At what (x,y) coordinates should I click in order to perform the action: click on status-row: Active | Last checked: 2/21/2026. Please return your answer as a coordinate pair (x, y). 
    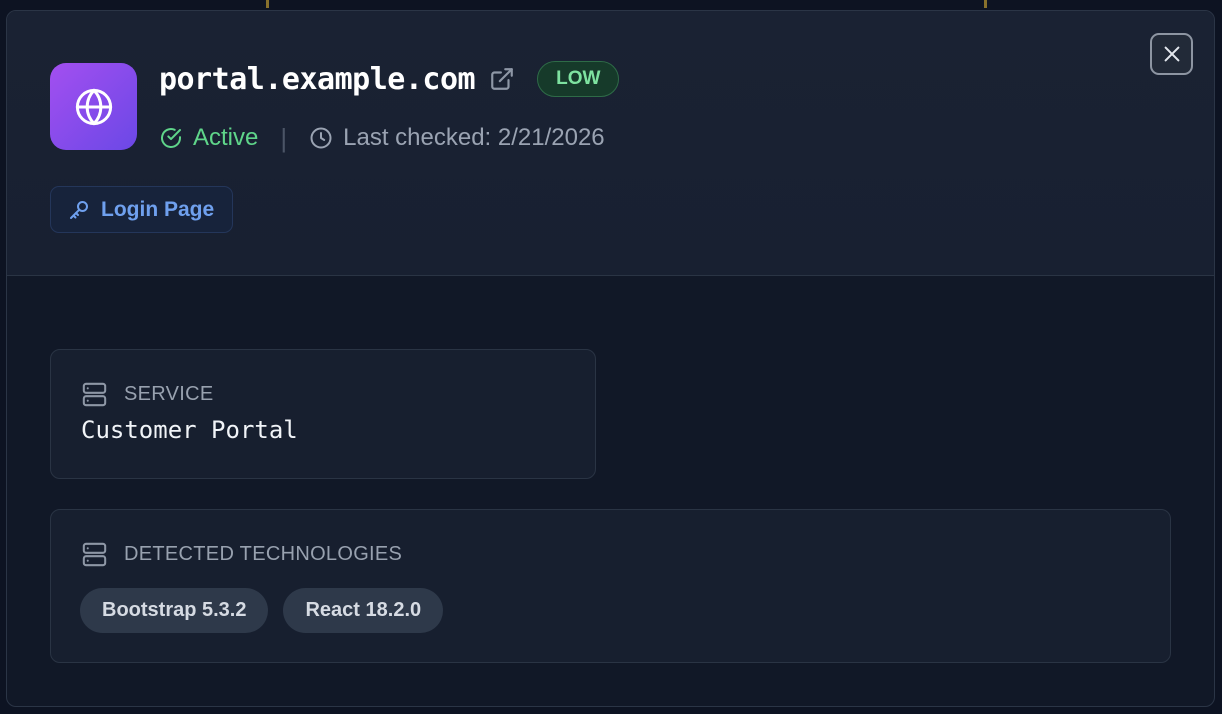
    Looking at the image, I should click on (382, 138).